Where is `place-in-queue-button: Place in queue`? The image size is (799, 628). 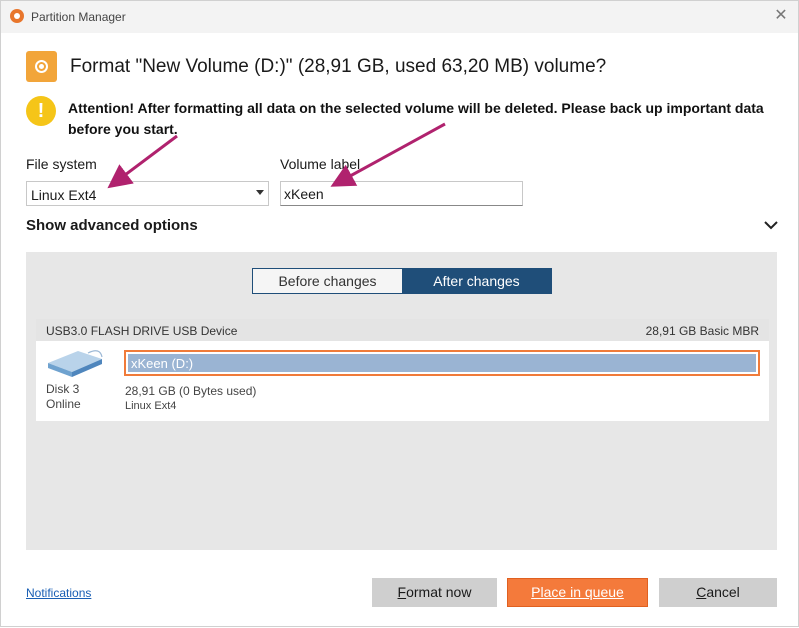
place-in-queue-button: Place in queue is located at coordinates (577, 592).